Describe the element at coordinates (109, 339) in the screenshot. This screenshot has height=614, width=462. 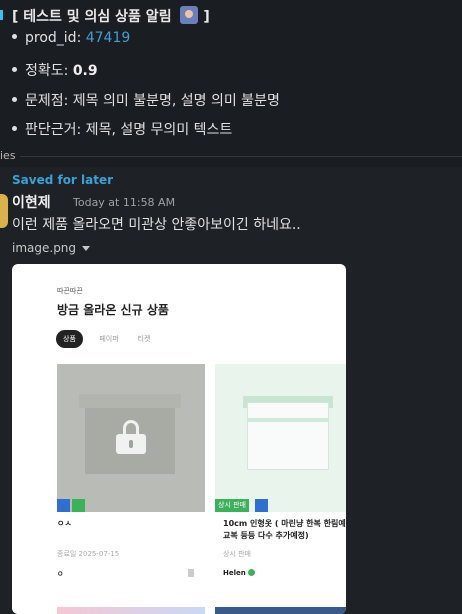
I see `tab-paper: 페이퍼` at that location.